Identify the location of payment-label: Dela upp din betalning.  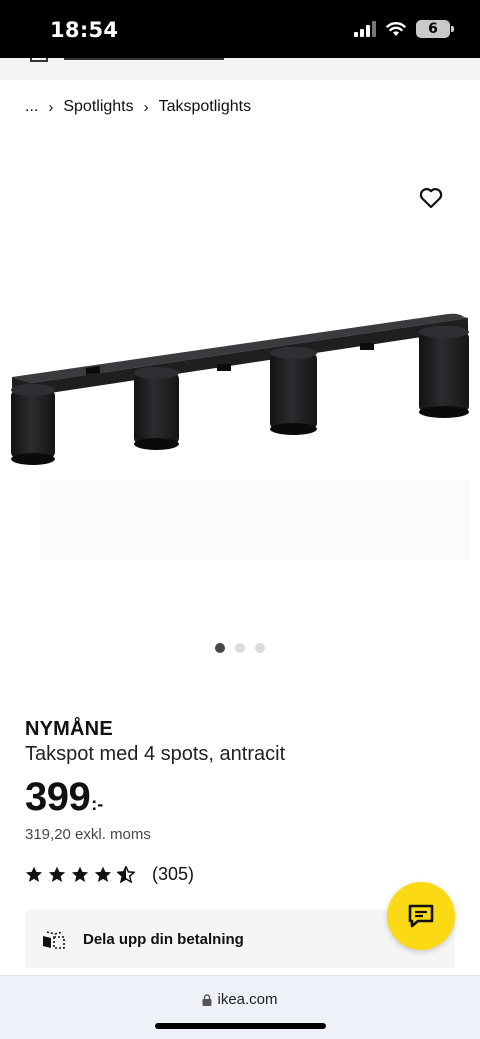
(163, 939).